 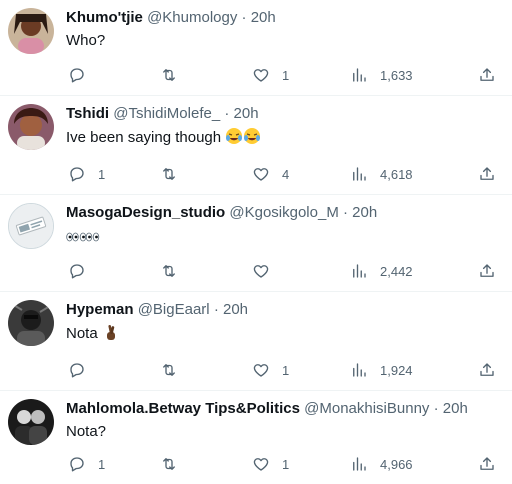 I want to click on author-name: Hypeman, so click(x=100, y=309).